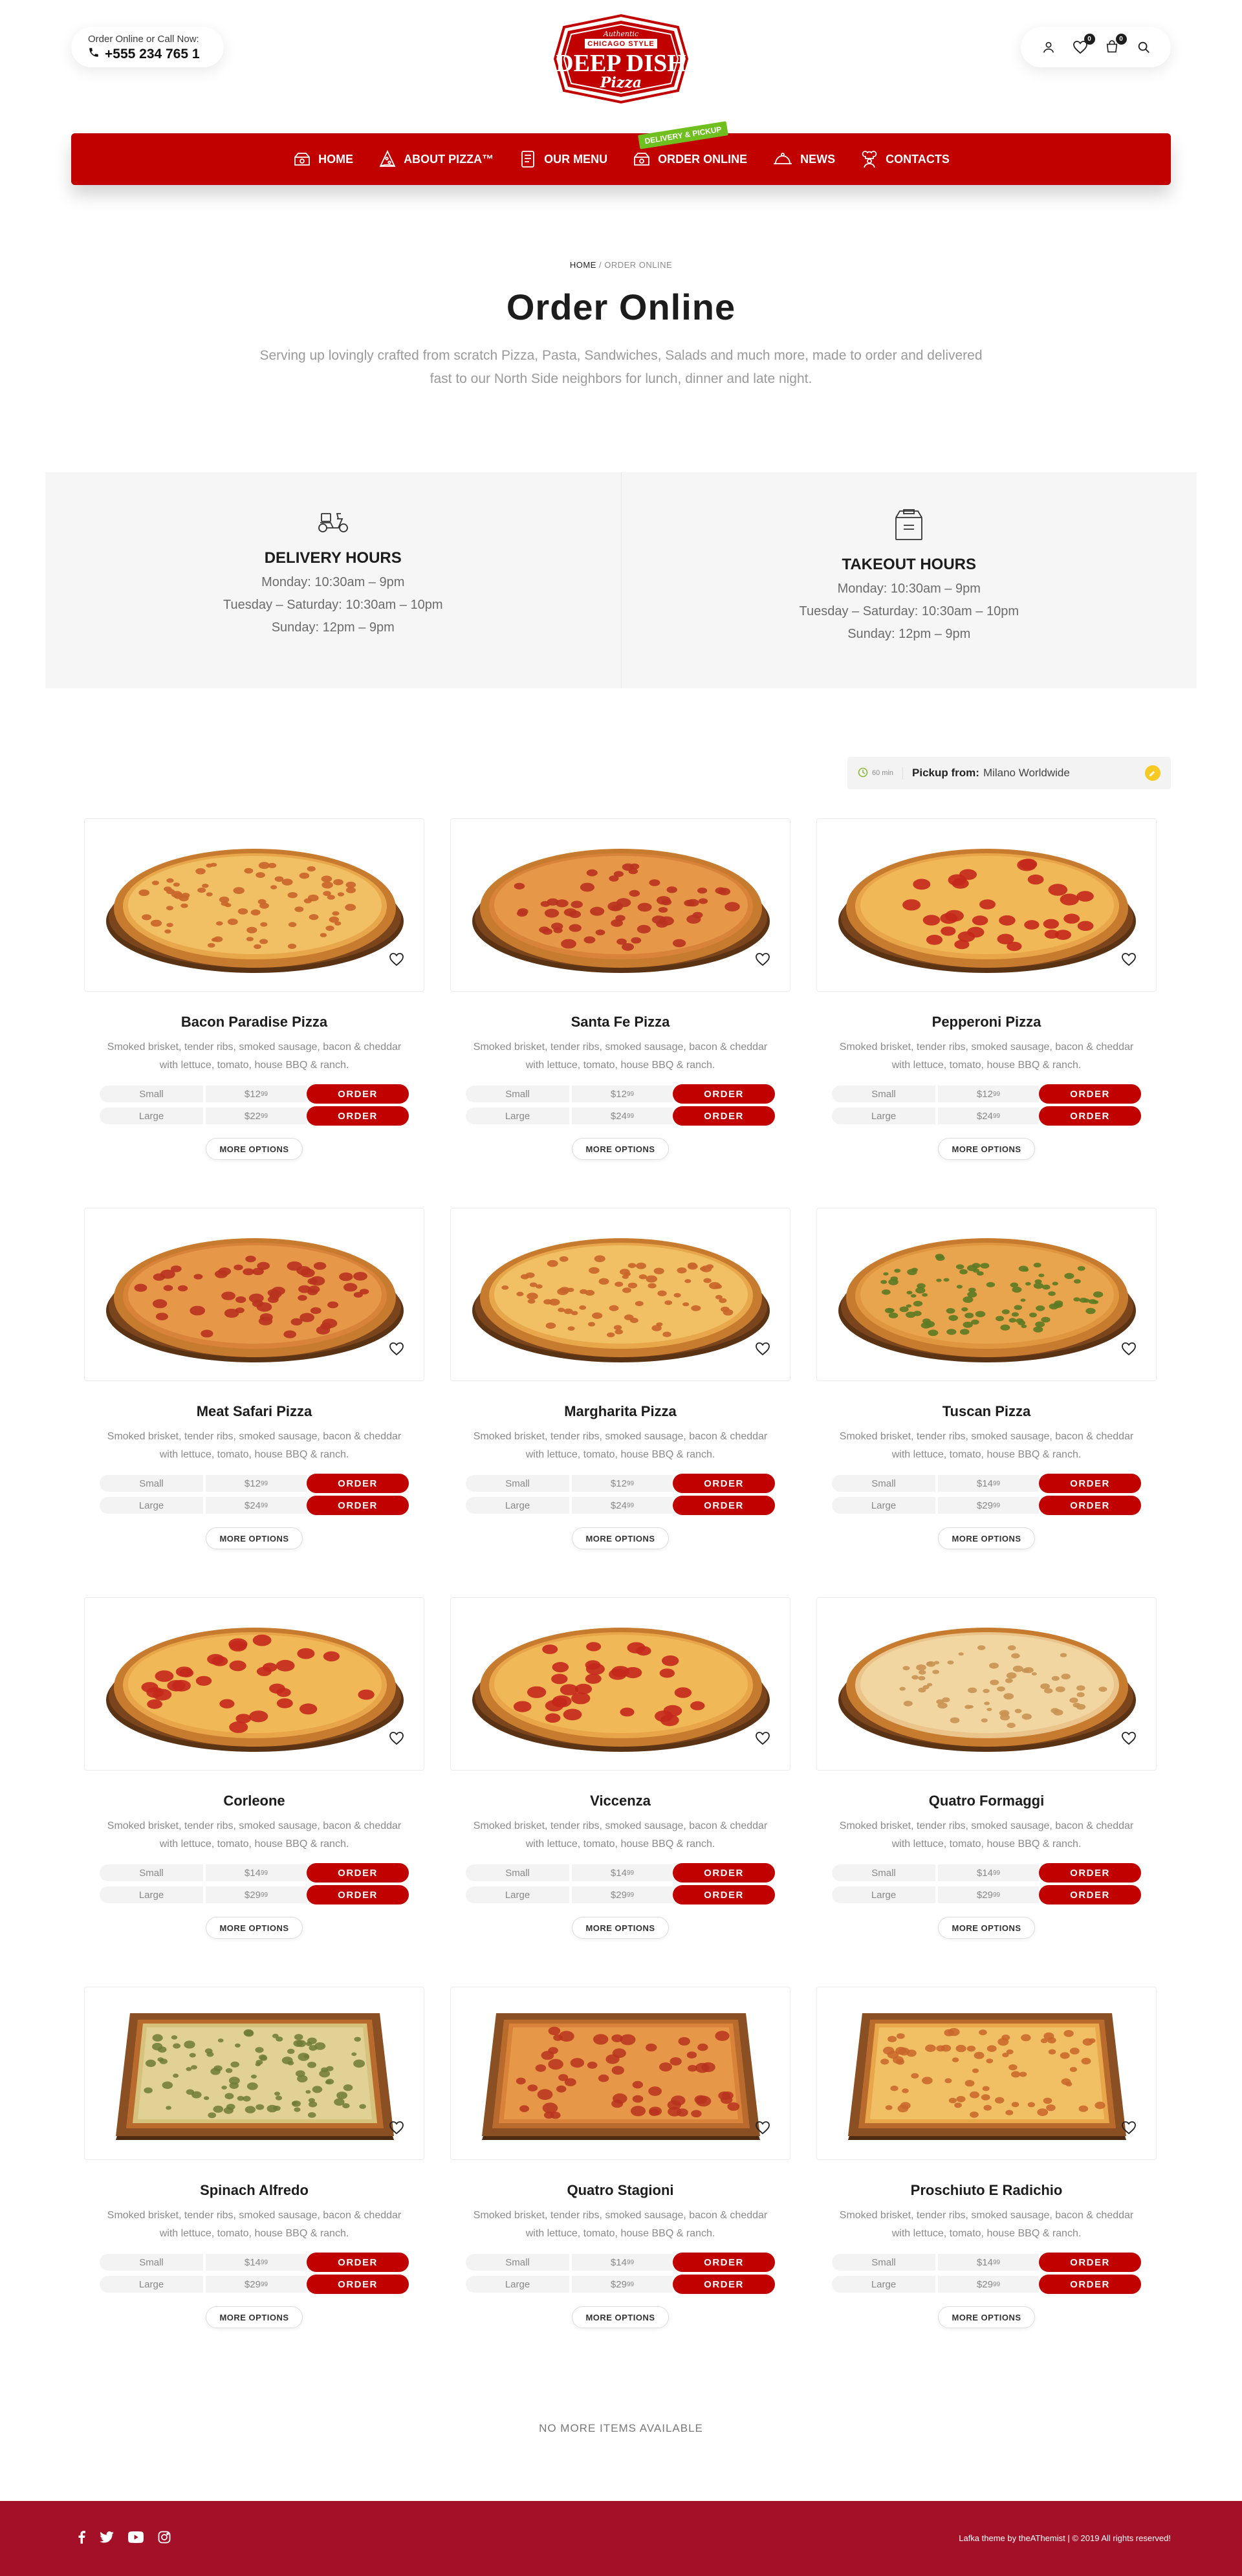  What do you see at coordinates (986, 1022) in the screenshot?
I see `product-title: Pepperoni Pizza` at bounding box center [986, 1022].